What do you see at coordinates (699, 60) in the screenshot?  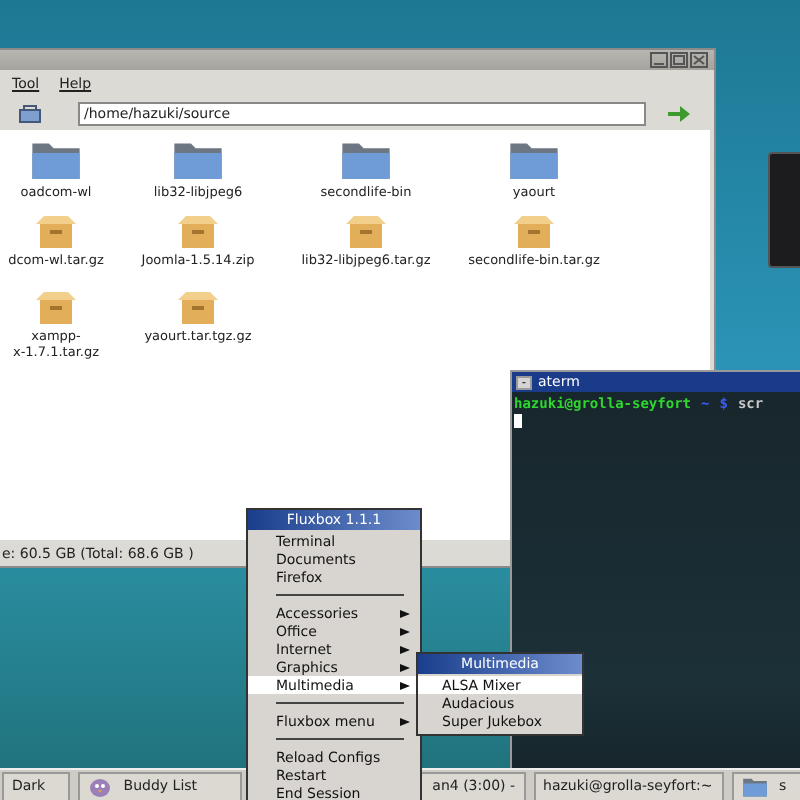 I see `close-icon` at bounding box center [699, 60].